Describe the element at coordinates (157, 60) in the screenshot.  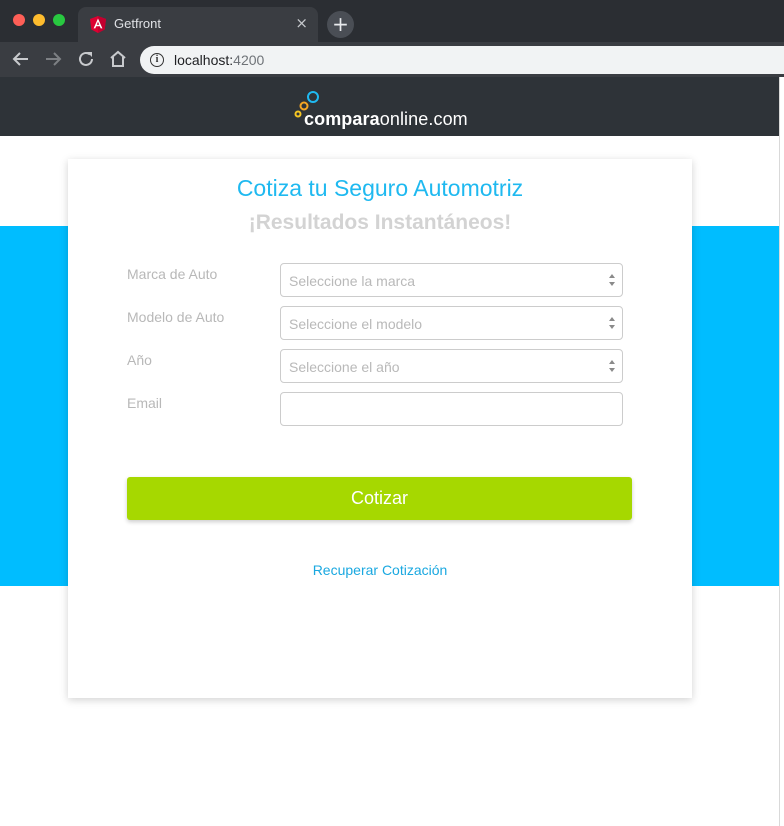
I see `info-icon: i` at that location.